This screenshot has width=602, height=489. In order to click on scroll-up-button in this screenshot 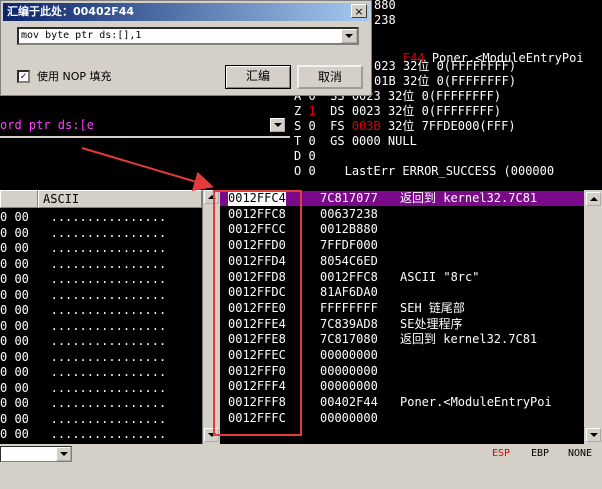, I will do `click(593, 199)`.